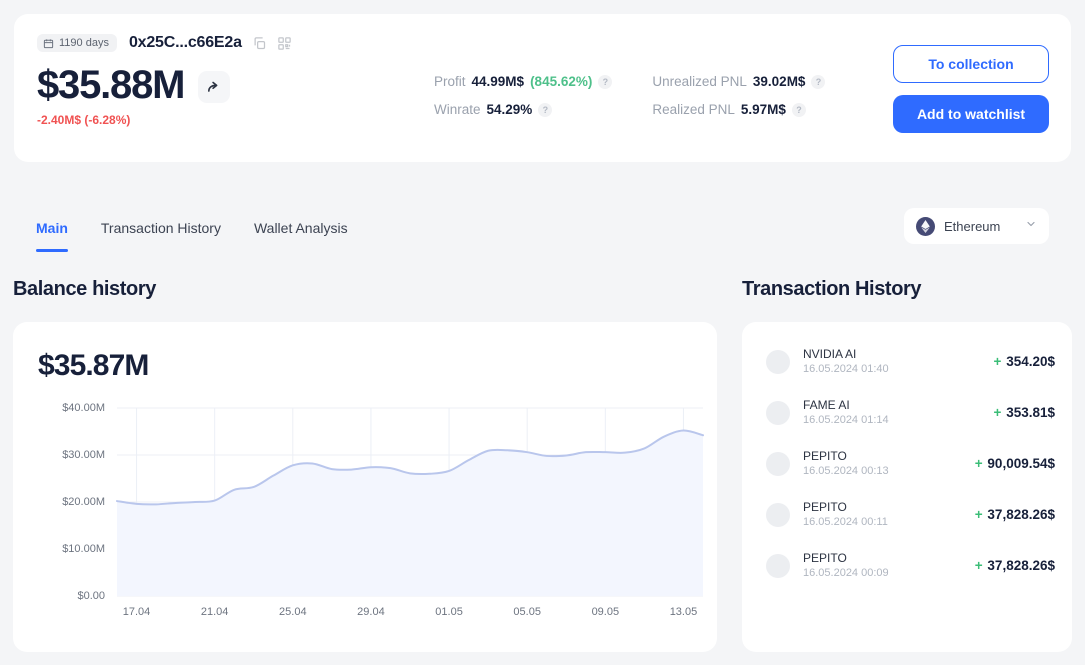 The height and width of the screenshot is (665, 1085). Describe the element at coordinates (83, 502) in the screenshot. I see `y-axis-tick-label: $20.00M` at that location.